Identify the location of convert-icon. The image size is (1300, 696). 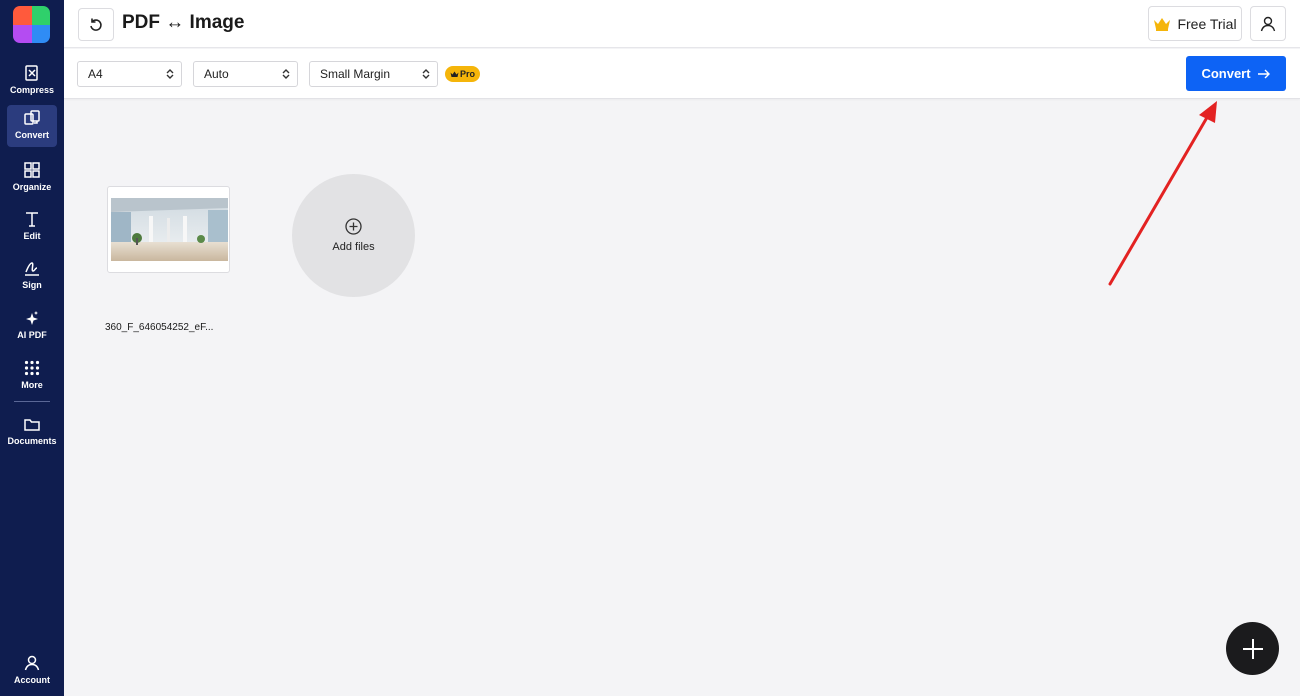
(32, 117).